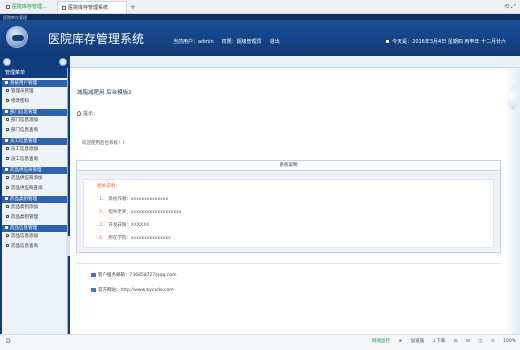 The image size is (520, 350). What do you see at coordinates (26, 170) in the screenshot?
I see `group-label: 药品供应商管理` at bounding box center [26, 170].